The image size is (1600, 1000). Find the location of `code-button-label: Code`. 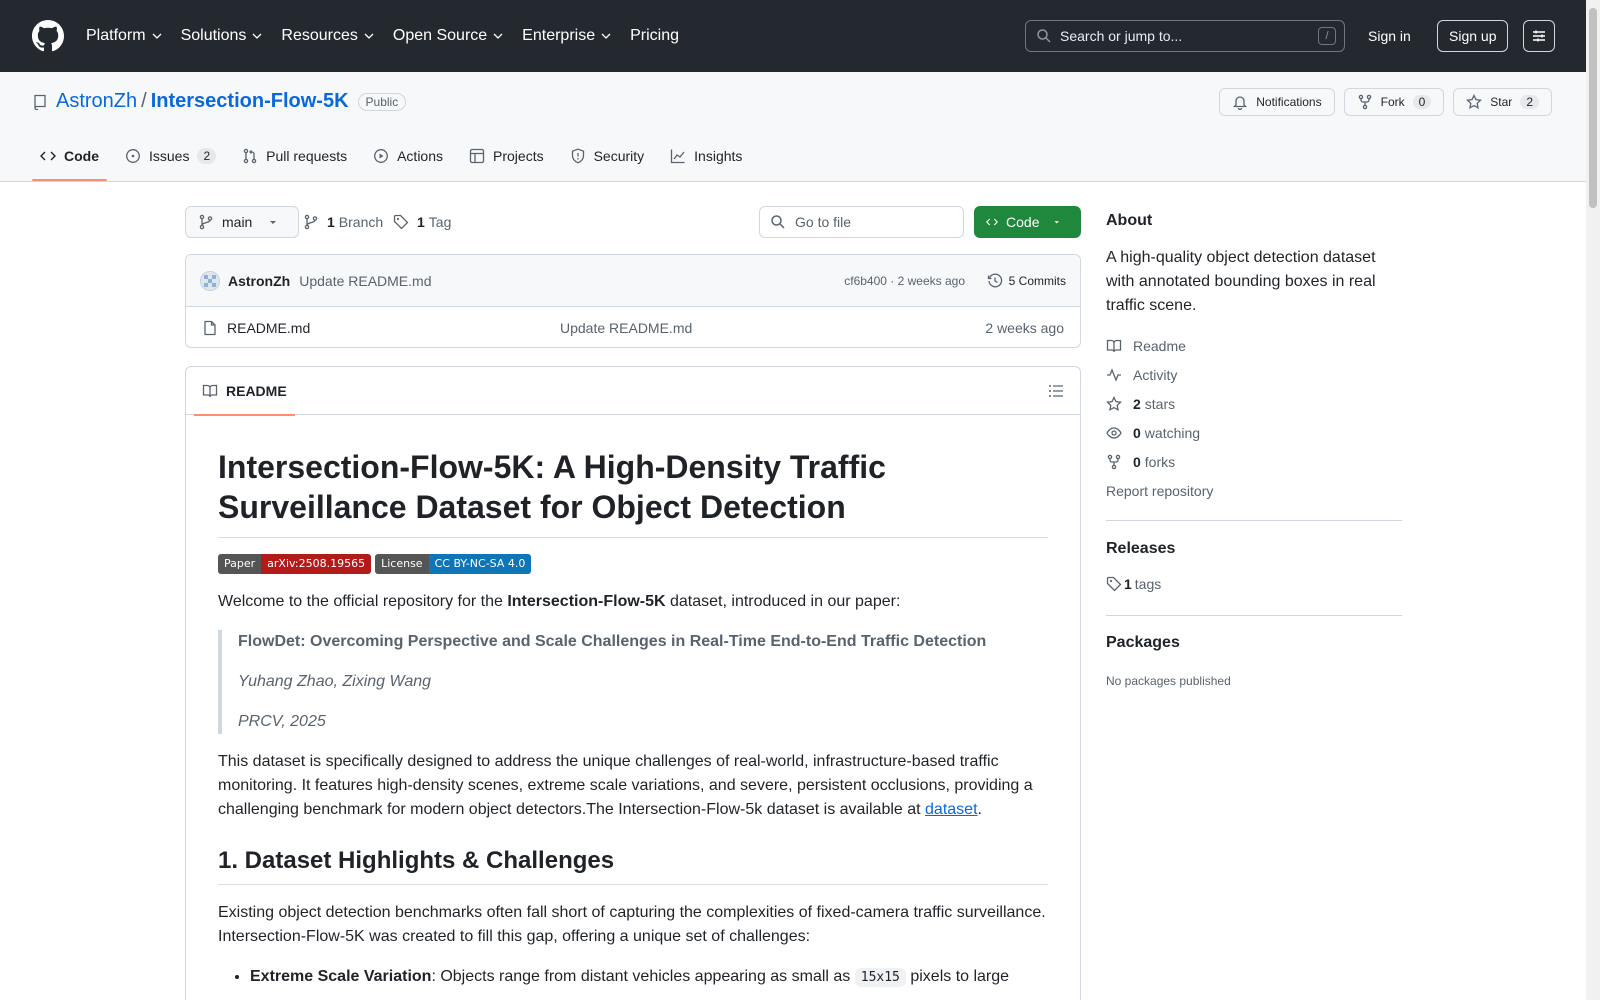

code-button-label: Code is located at coordinates (1023, 222).